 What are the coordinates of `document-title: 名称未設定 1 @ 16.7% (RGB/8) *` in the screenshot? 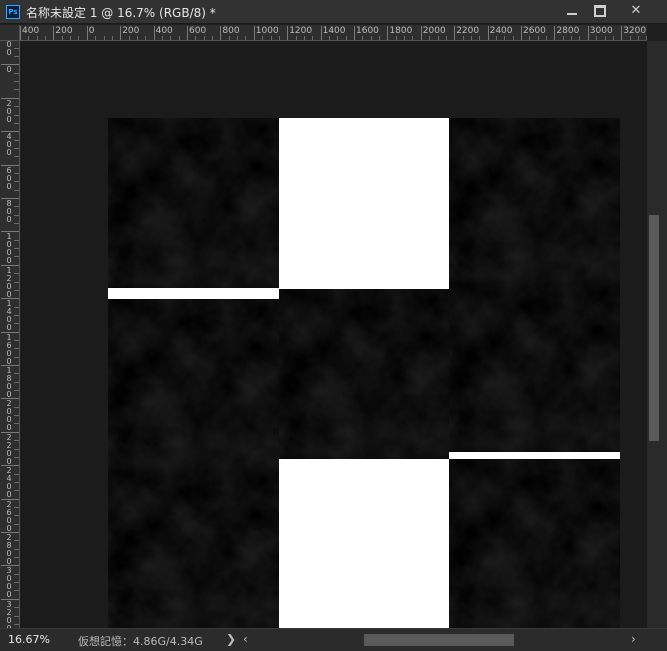 It's located at (121, 13).